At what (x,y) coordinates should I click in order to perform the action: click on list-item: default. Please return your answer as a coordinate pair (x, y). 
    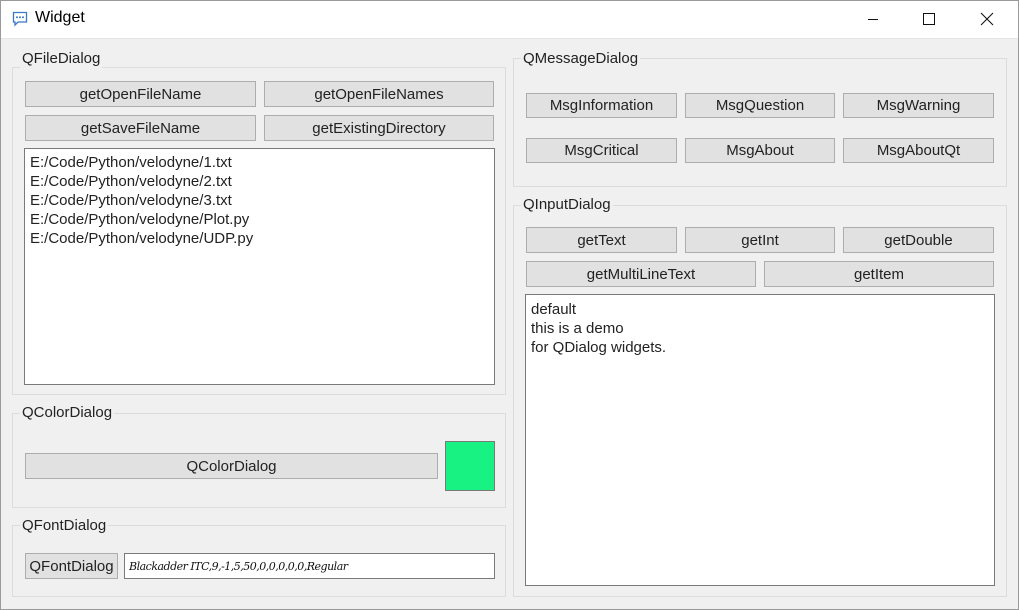
    Looking at the image, I should click on (554, 309).